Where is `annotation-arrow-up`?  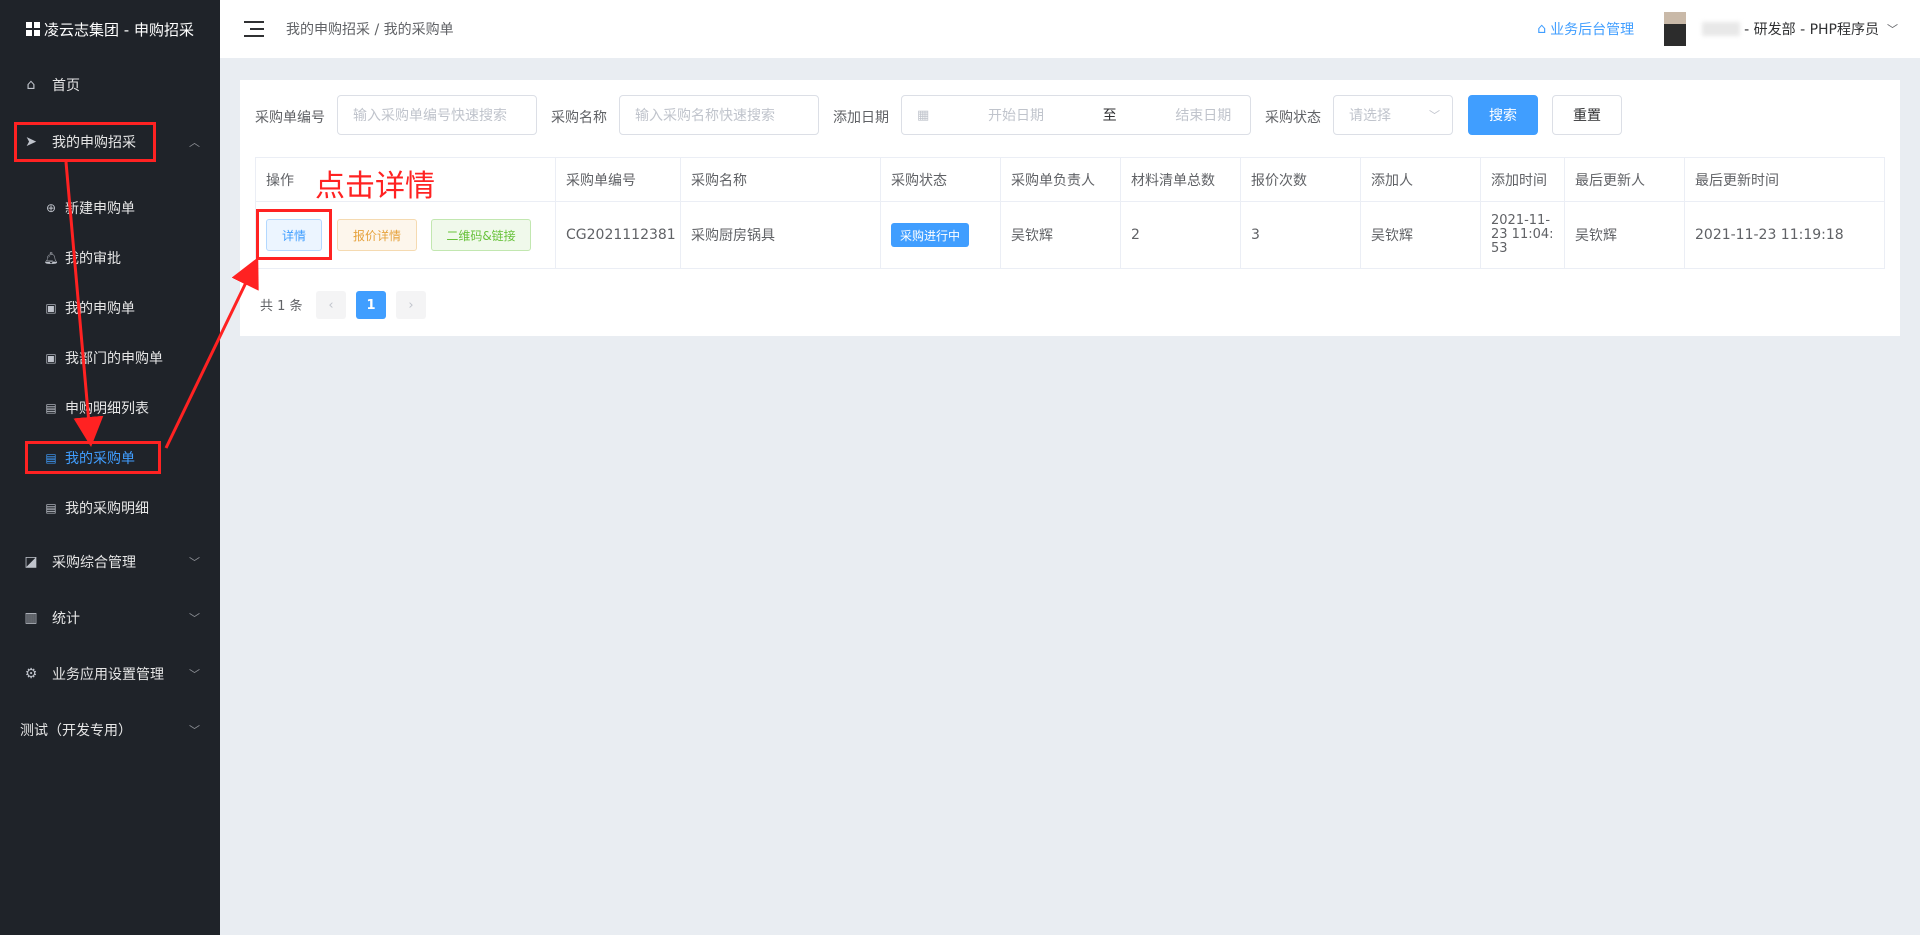
annotation-arrow-up is located at coordinates (211, 353).